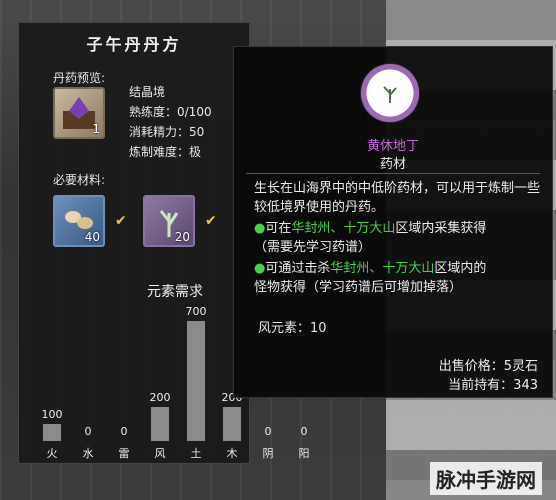  Describe the element at coordinates (79, 180) in the screenshot. I see `materials-label: 必要材料:` at that location.